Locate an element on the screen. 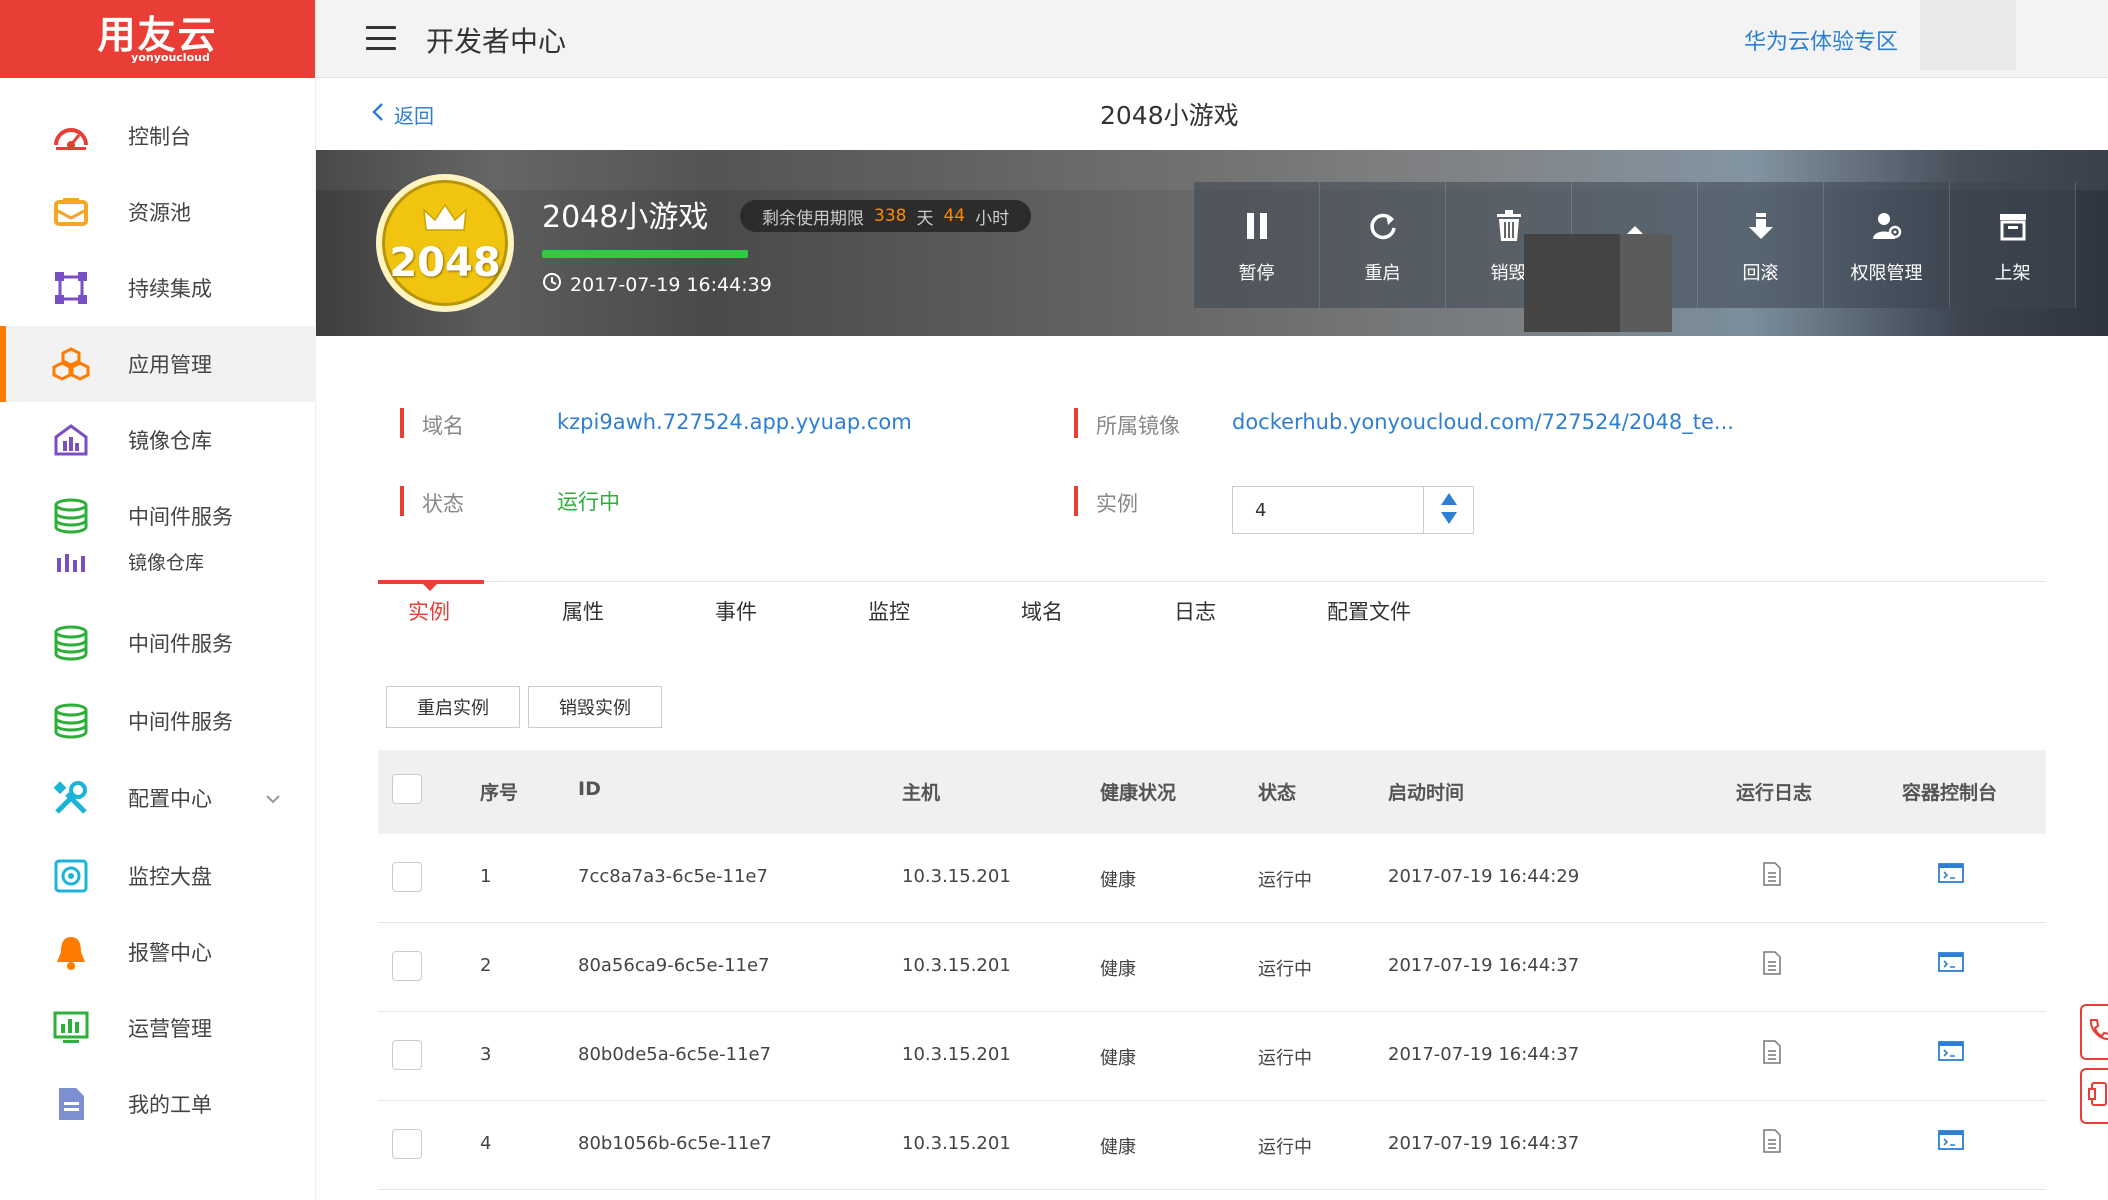 Image resolution: width=2108 pixels, height=1200 pixels. cell-id: 80b1056b-6c5e-11e7 is located at coordinates (675, 1143).